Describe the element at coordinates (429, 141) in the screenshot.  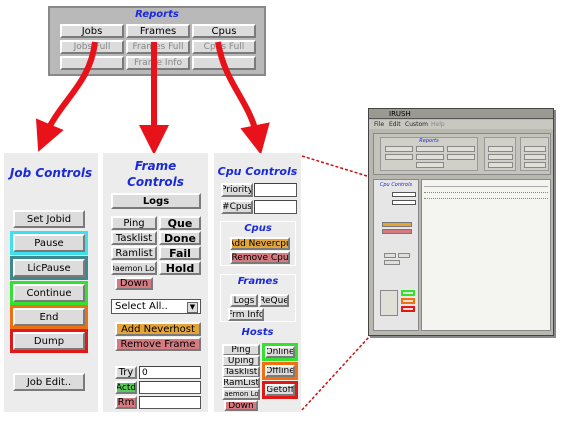
I see `irush-reports-mini-title: Reports` at that location.